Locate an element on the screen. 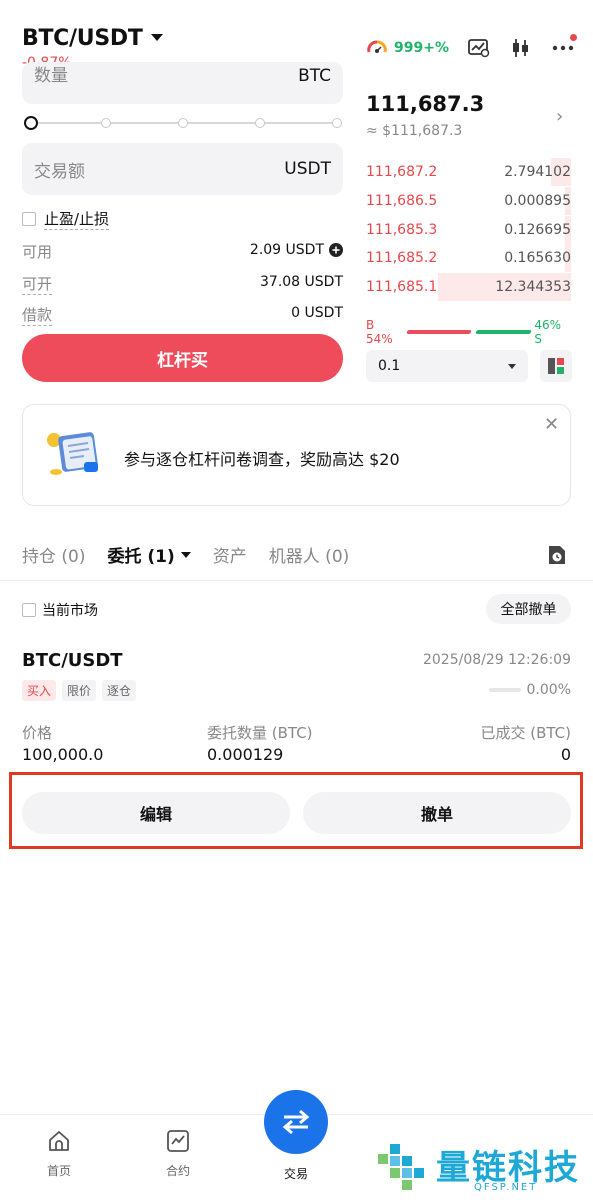 The width and height of the screenshot is (593, 1200). tab-assets: 资产 is located at coordinates (230, 554).